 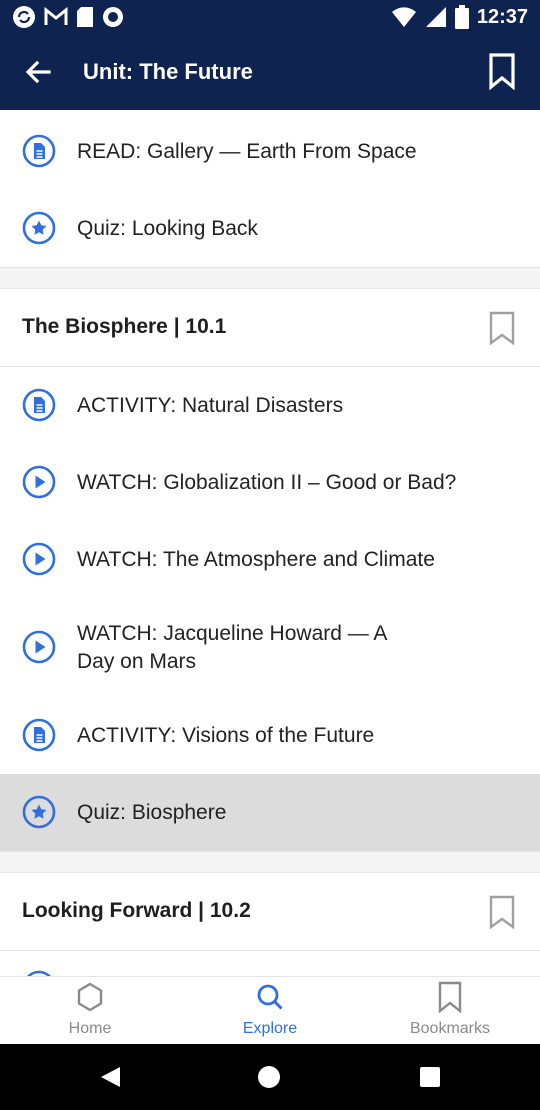 What do you see at coordinates (403, 17) in the screenshot?
I see `wifi-icon` at bounding box center [403, 17].